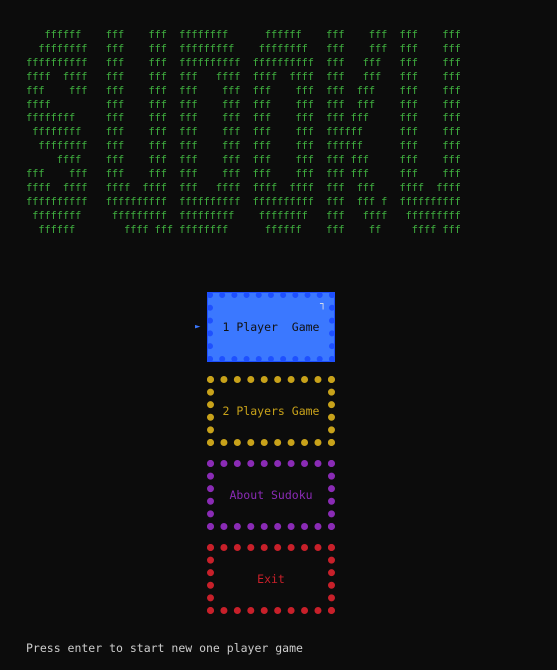 The image size is (557, 670). Describe the element at coordinates (164, 648) in the screenshot. I see `status-hint-text: Press enter to start new one player game` at that location.